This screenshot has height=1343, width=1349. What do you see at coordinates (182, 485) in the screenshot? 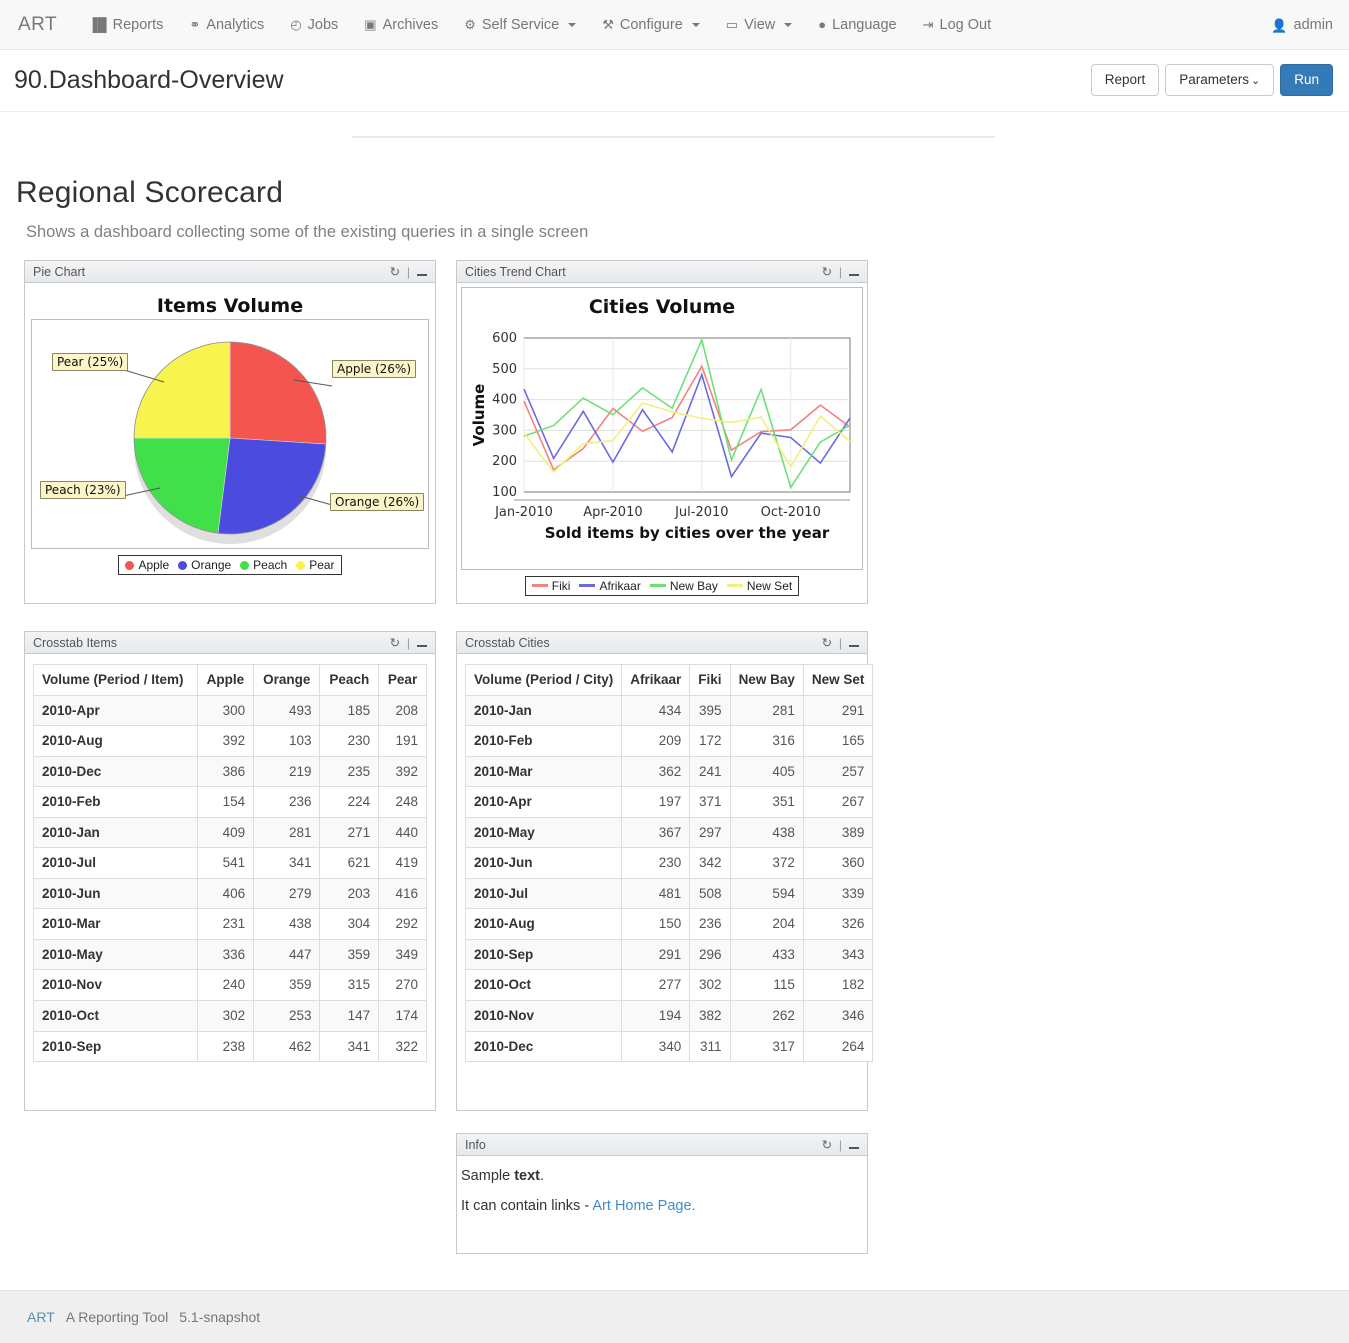
I see `pie-slice-peach` at bounding box center [182, 485].